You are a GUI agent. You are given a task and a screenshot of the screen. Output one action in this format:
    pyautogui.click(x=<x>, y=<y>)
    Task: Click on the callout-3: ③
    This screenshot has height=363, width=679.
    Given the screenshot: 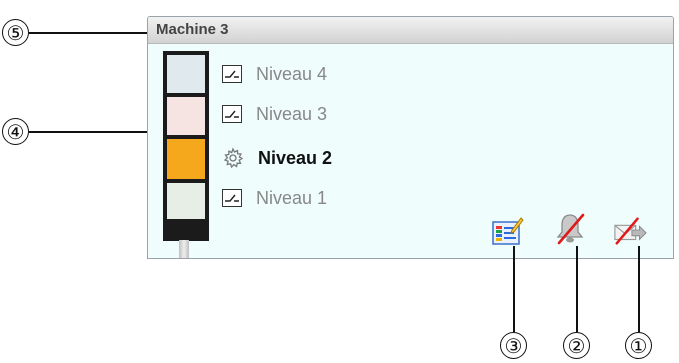 What is the action you would take?
    pyautogui.click(x=513, y=345)
    